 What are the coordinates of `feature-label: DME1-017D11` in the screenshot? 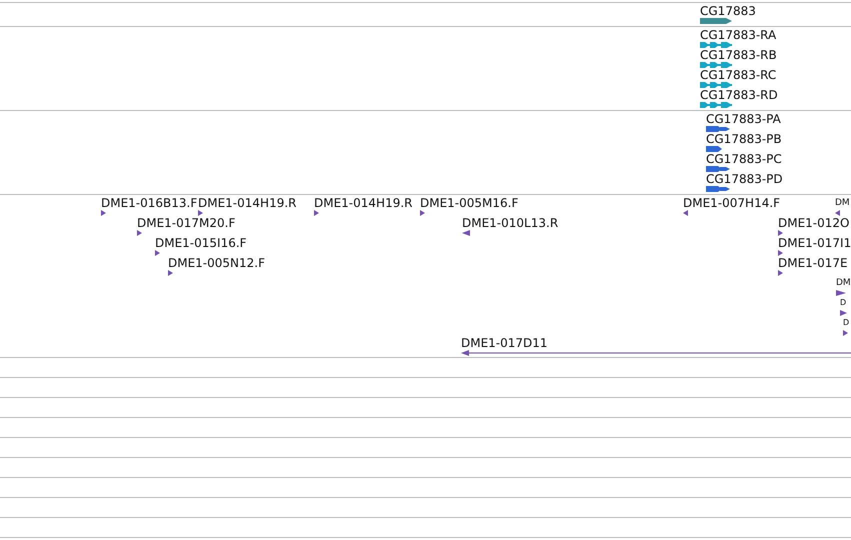 It's located at (504, 343).